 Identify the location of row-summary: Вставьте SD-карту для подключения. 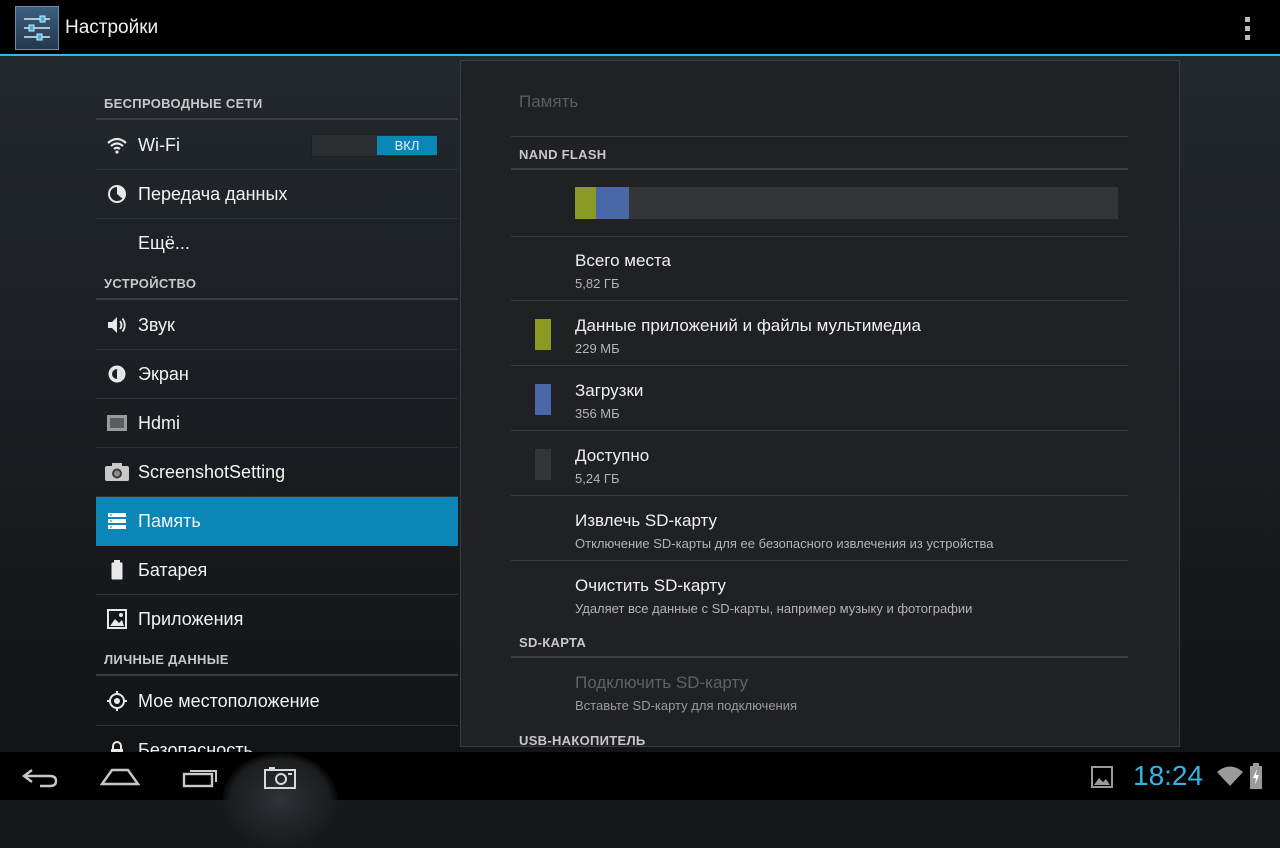
(686, 705).